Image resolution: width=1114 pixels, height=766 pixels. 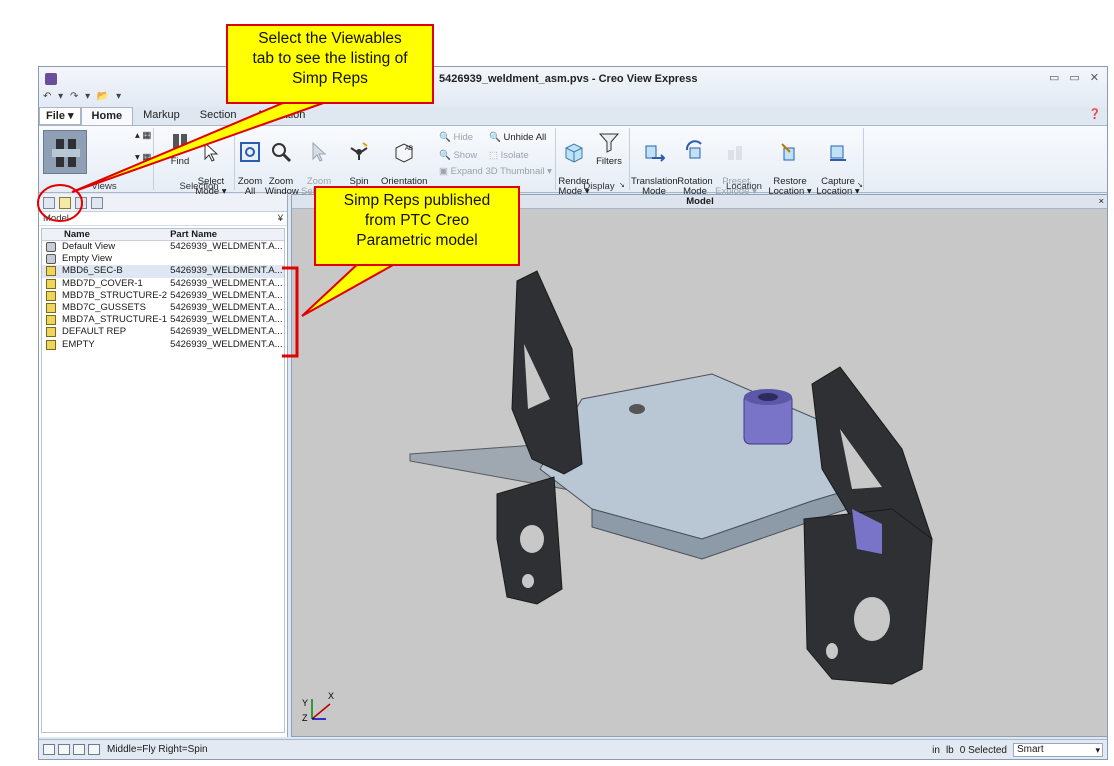 I want to click on layout-full-icon, so click(x=94, y=749).